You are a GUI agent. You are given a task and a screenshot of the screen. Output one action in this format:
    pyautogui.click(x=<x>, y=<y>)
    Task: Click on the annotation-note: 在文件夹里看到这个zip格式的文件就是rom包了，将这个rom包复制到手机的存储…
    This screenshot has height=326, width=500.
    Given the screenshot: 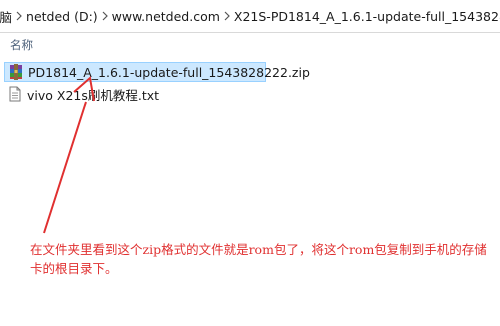 What is the action you would take?
    pyautogui.click(x=258, y=259)
    